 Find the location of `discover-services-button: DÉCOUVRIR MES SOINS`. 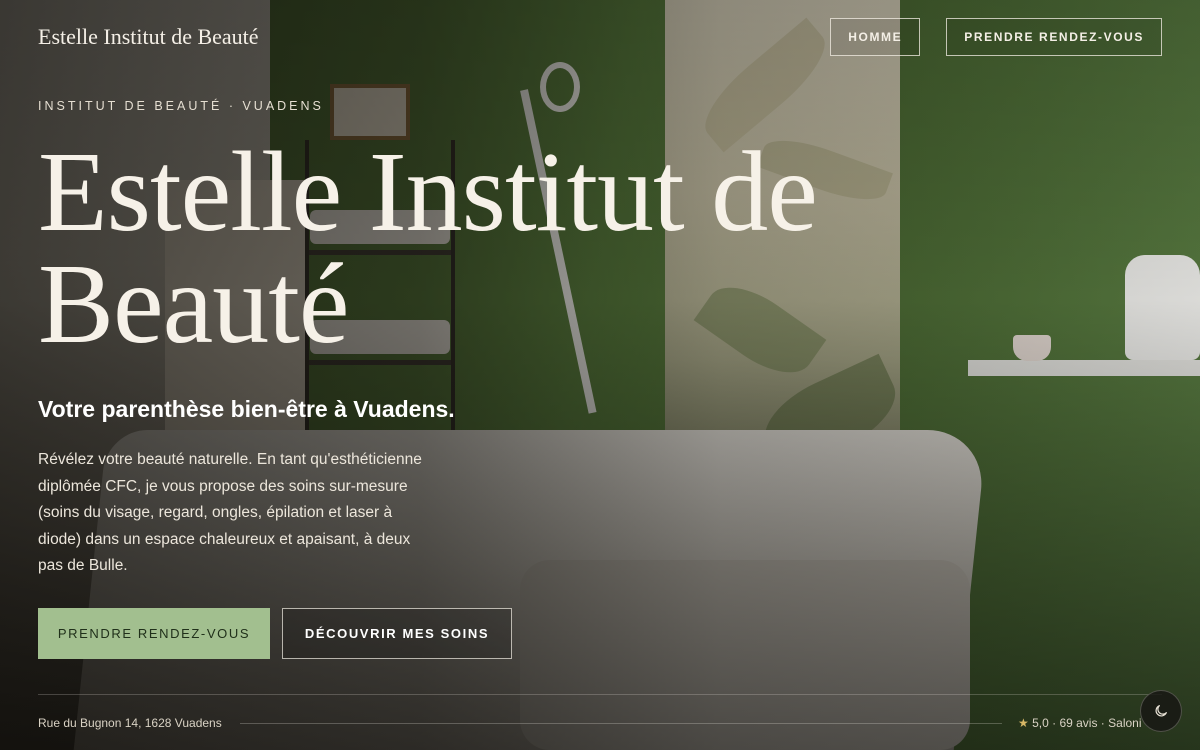

discover-services-button: DÉCOUVRIR MES SOINS is located at coordinates (397, 633).